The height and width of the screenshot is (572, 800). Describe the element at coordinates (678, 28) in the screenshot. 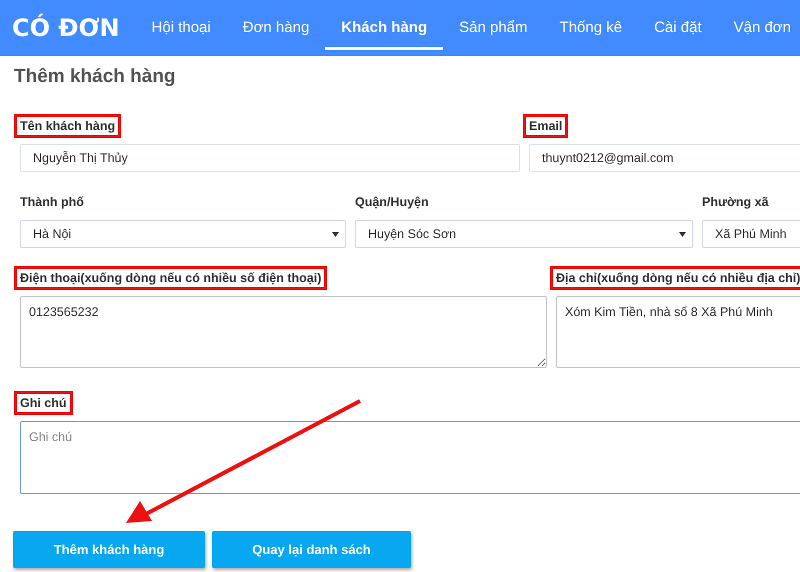

I see `nav-tab: Cài đặt` at that location.